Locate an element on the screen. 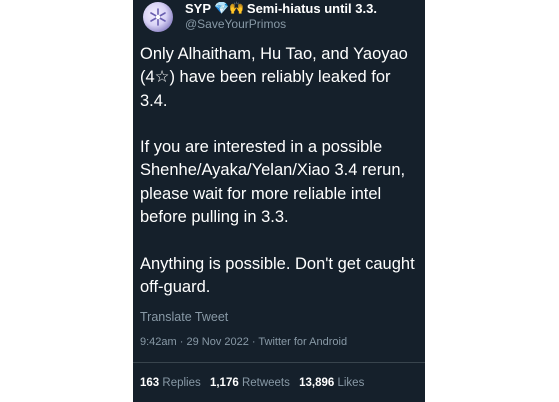  snowflake-icon is located at coordinates (158, 17).